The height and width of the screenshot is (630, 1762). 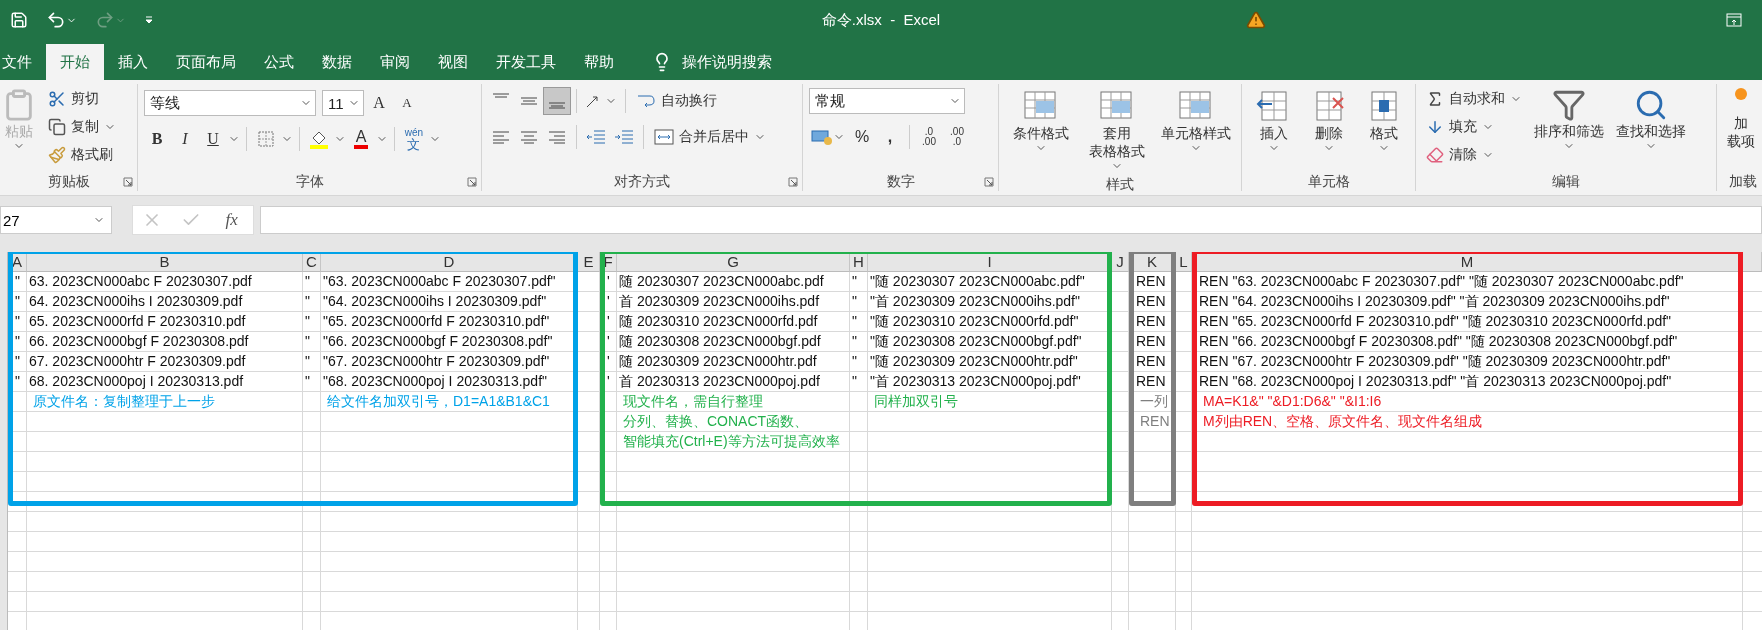 I want to click on warning-icon, so click(x=1256, y=20).